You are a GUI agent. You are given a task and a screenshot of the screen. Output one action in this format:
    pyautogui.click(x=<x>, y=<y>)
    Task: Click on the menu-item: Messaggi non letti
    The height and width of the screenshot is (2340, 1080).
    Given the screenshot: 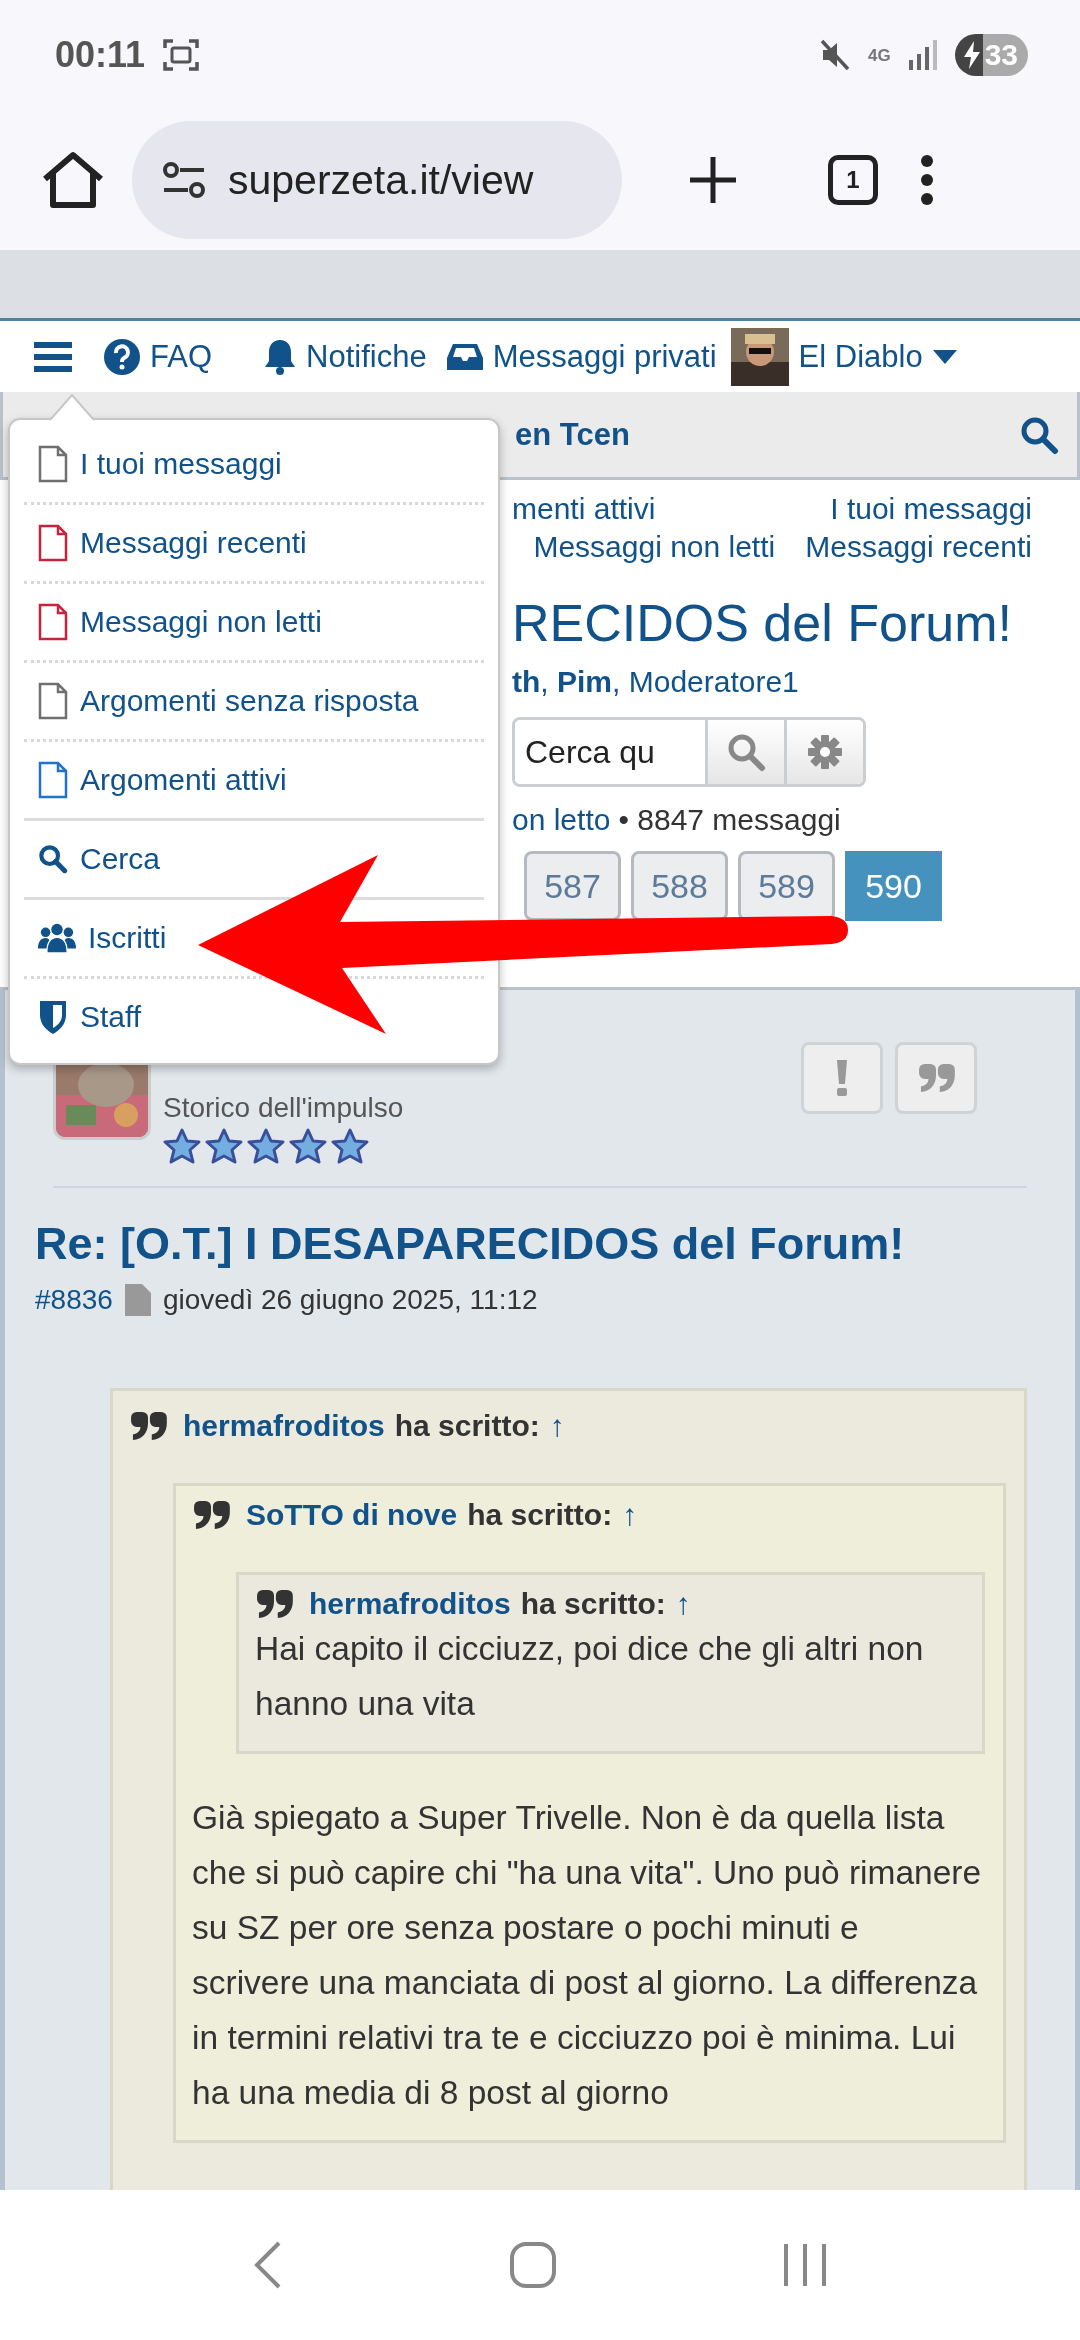 What is the action you would take?
    pyautogui.click(x=173, y=622)
    